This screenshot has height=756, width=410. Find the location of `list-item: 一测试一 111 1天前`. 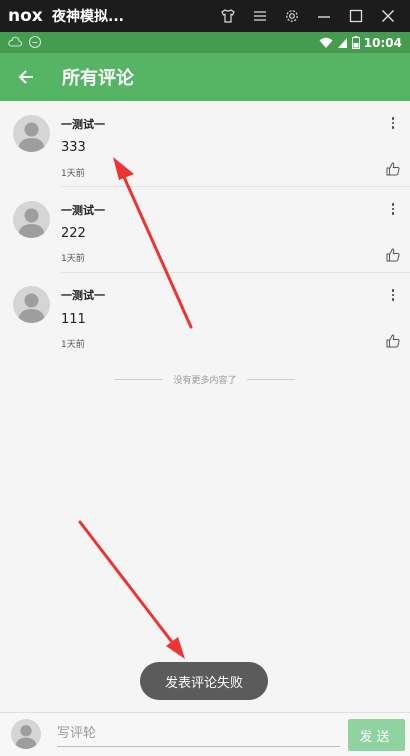

list-item: 一测试一 111 1天前 is located at coordinates (205, 316).